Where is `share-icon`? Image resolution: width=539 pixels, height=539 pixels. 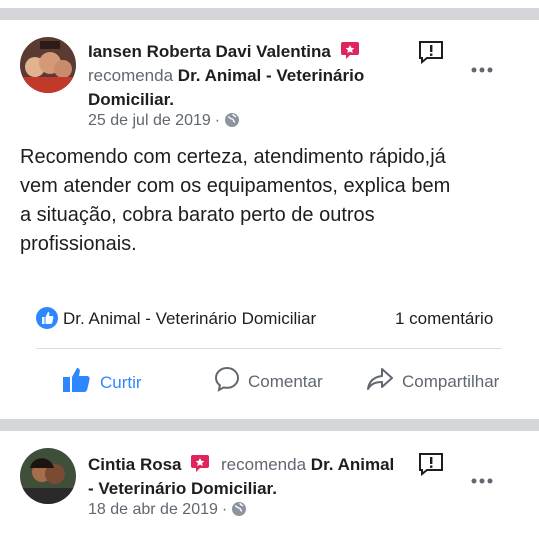 share-icon is located at coordinates (380, 381).